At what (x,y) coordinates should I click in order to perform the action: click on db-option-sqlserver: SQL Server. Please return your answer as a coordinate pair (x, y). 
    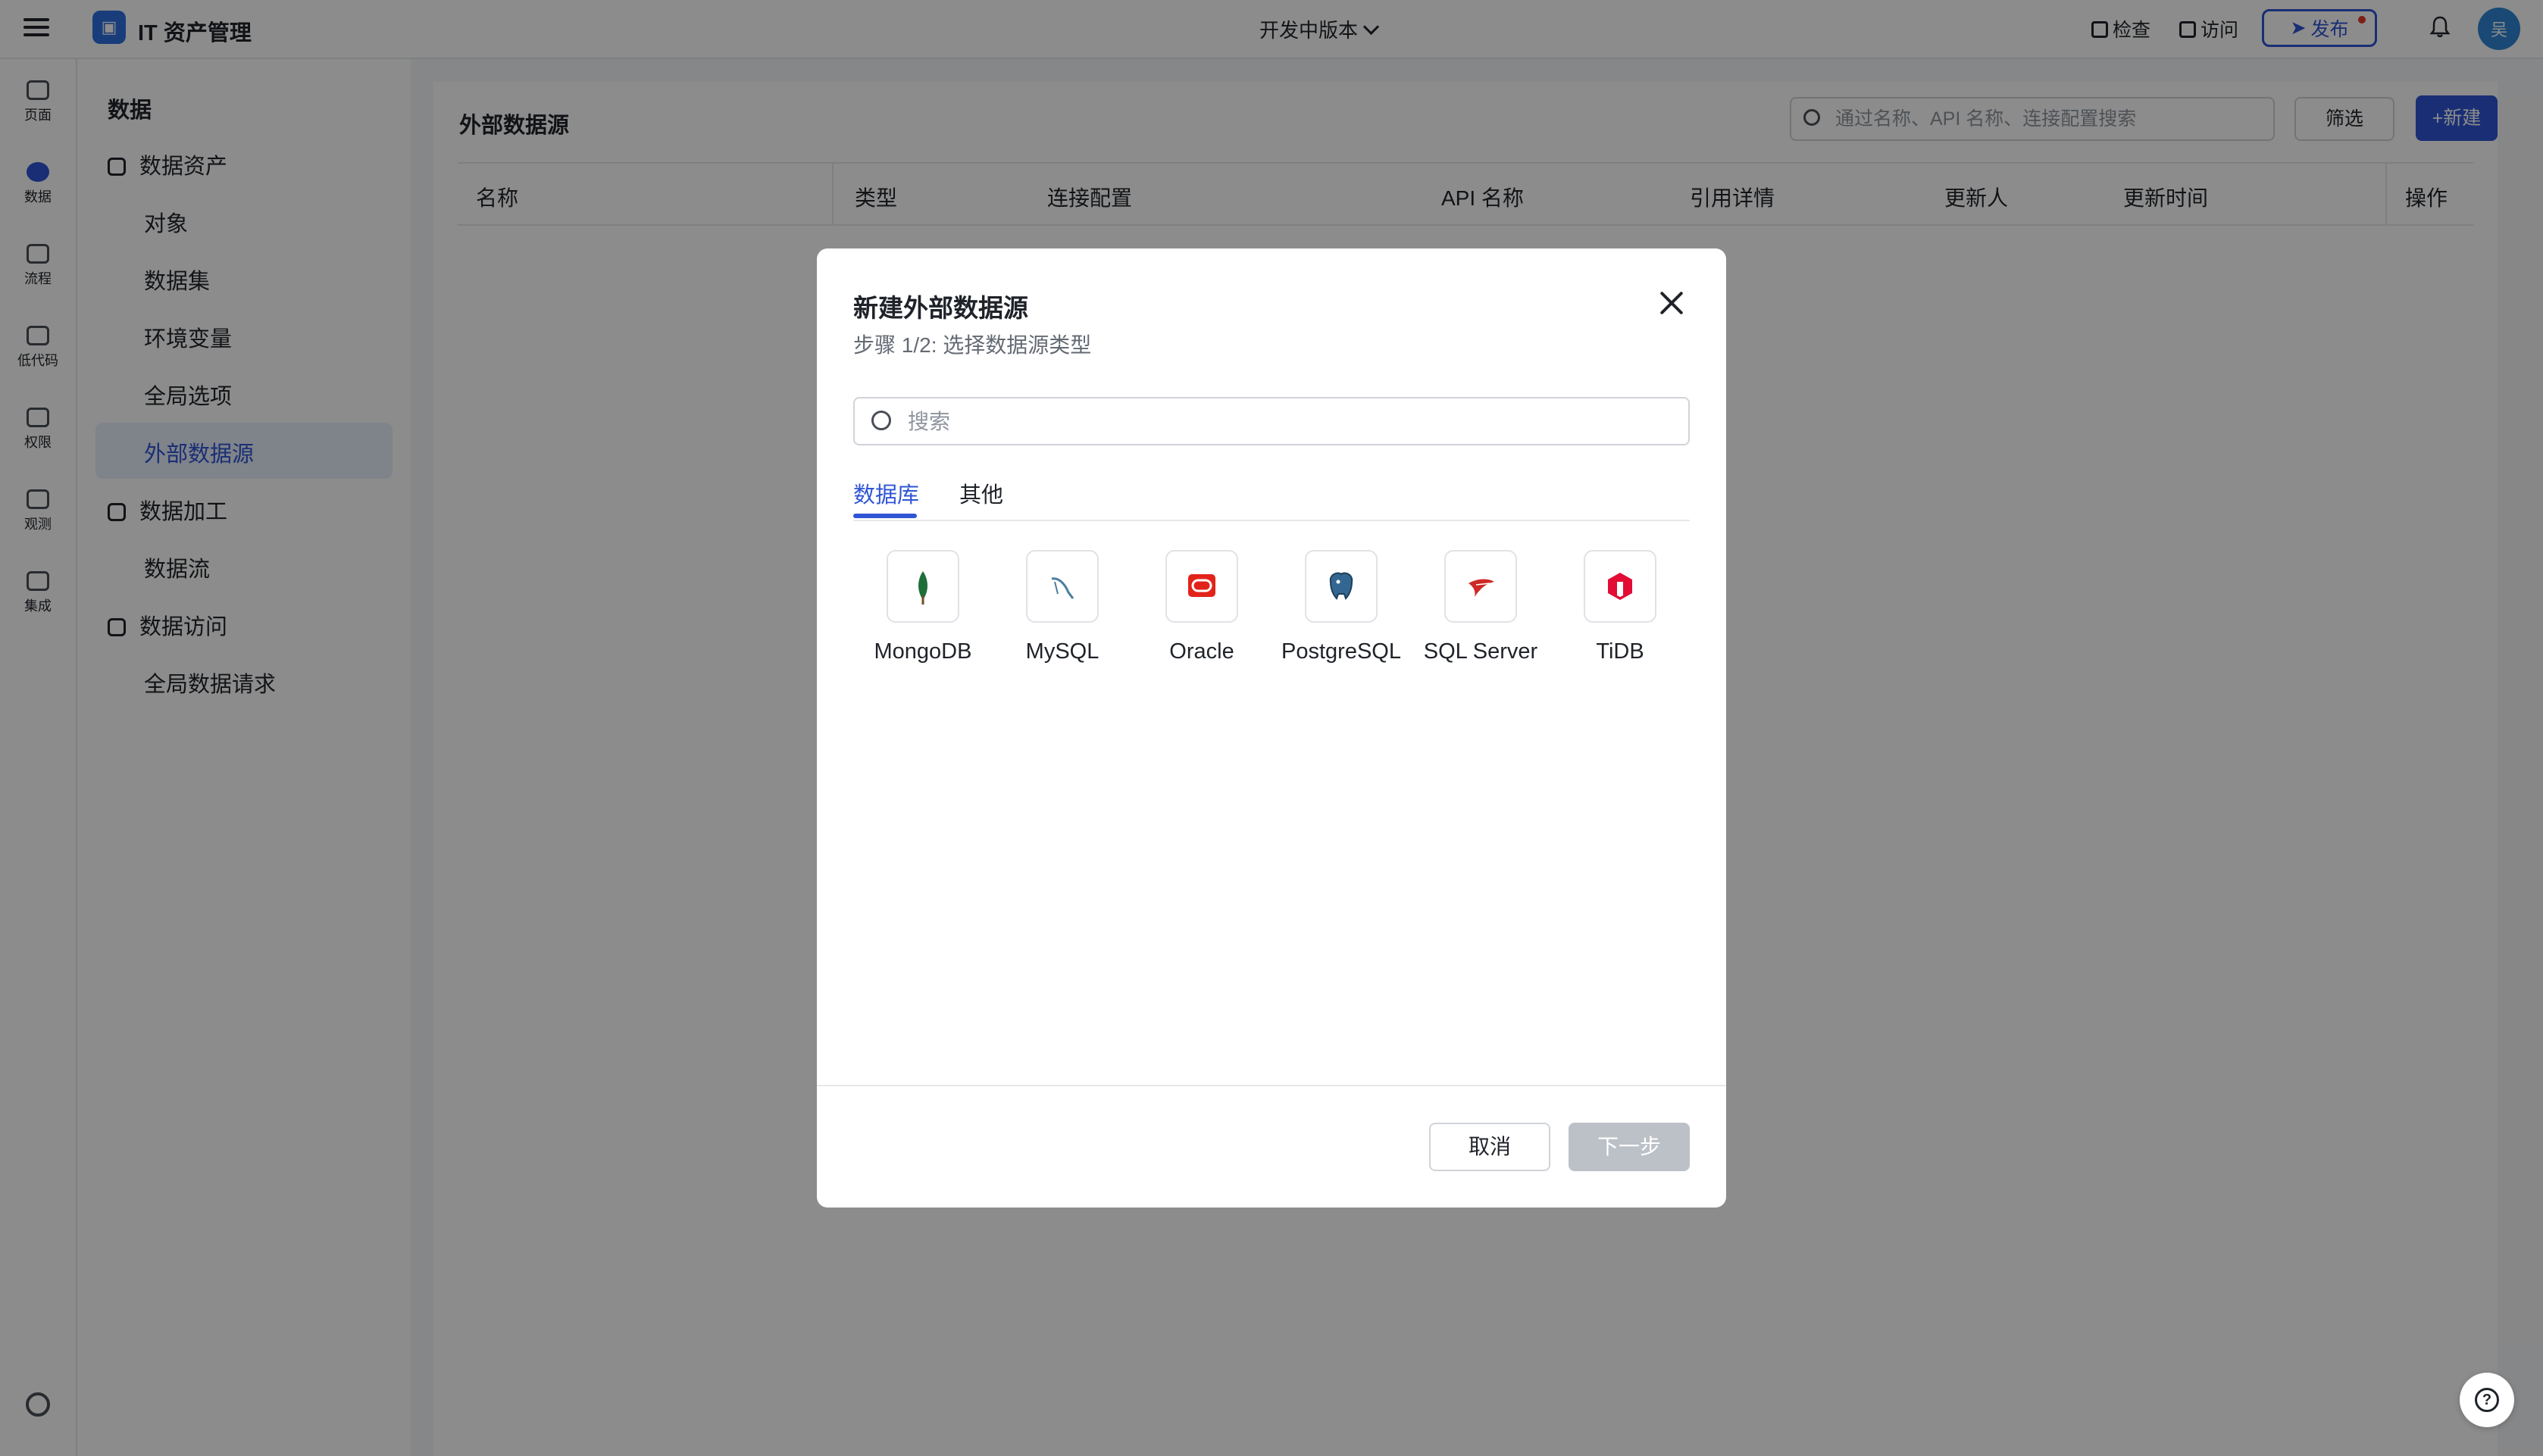
    Looking at the image, I should click on (1480, 607).